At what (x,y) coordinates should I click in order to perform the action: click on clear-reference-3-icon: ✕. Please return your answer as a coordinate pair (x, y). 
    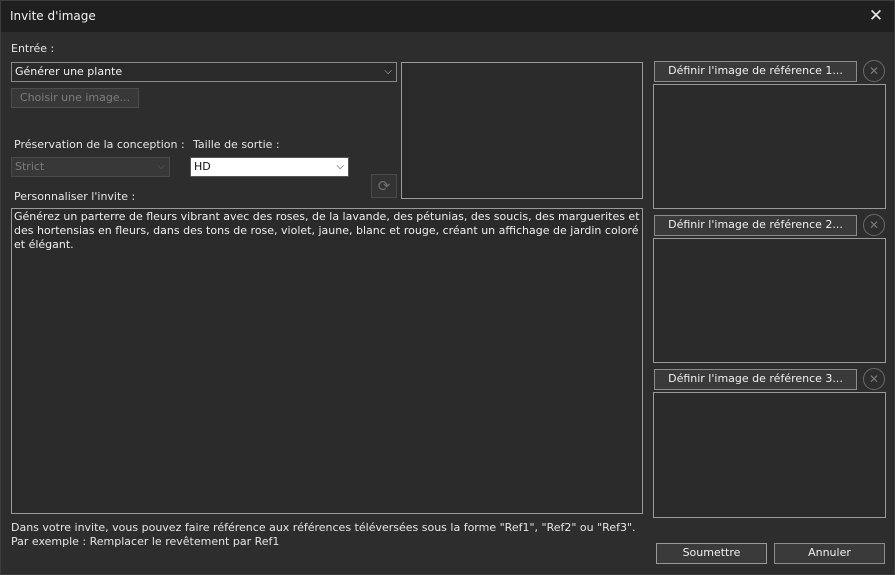
    Looking at the image, I should click on (874, 379).